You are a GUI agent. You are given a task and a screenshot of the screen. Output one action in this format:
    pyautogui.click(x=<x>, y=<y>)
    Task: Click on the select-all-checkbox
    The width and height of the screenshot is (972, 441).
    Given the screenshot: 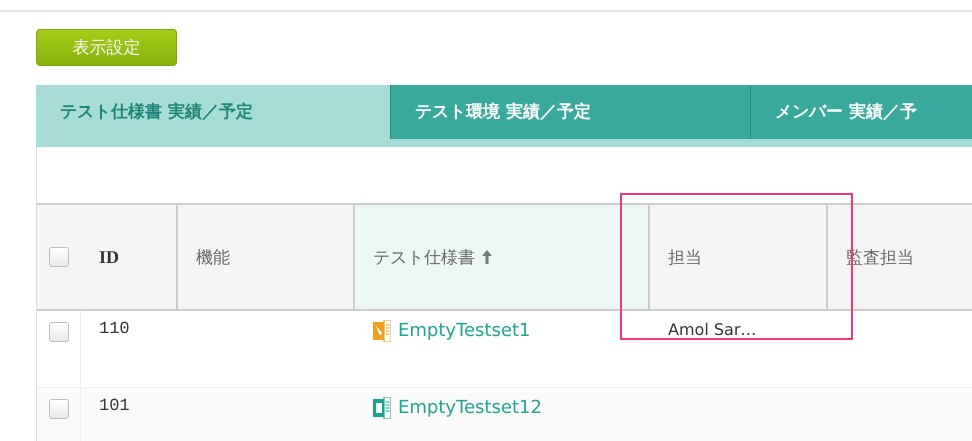 What is the action you would take?
    pyautogui.click(x=59, y=257)
    